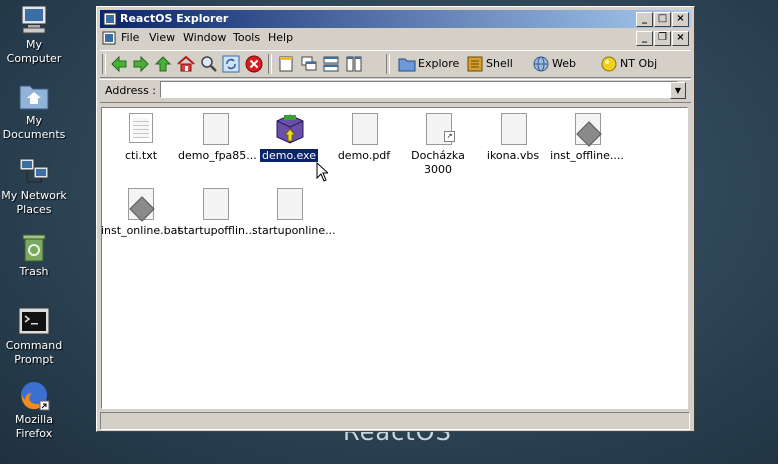 The width and height of the screenshot is (778, 464). I want to click on window-icon, so click(110, 19).